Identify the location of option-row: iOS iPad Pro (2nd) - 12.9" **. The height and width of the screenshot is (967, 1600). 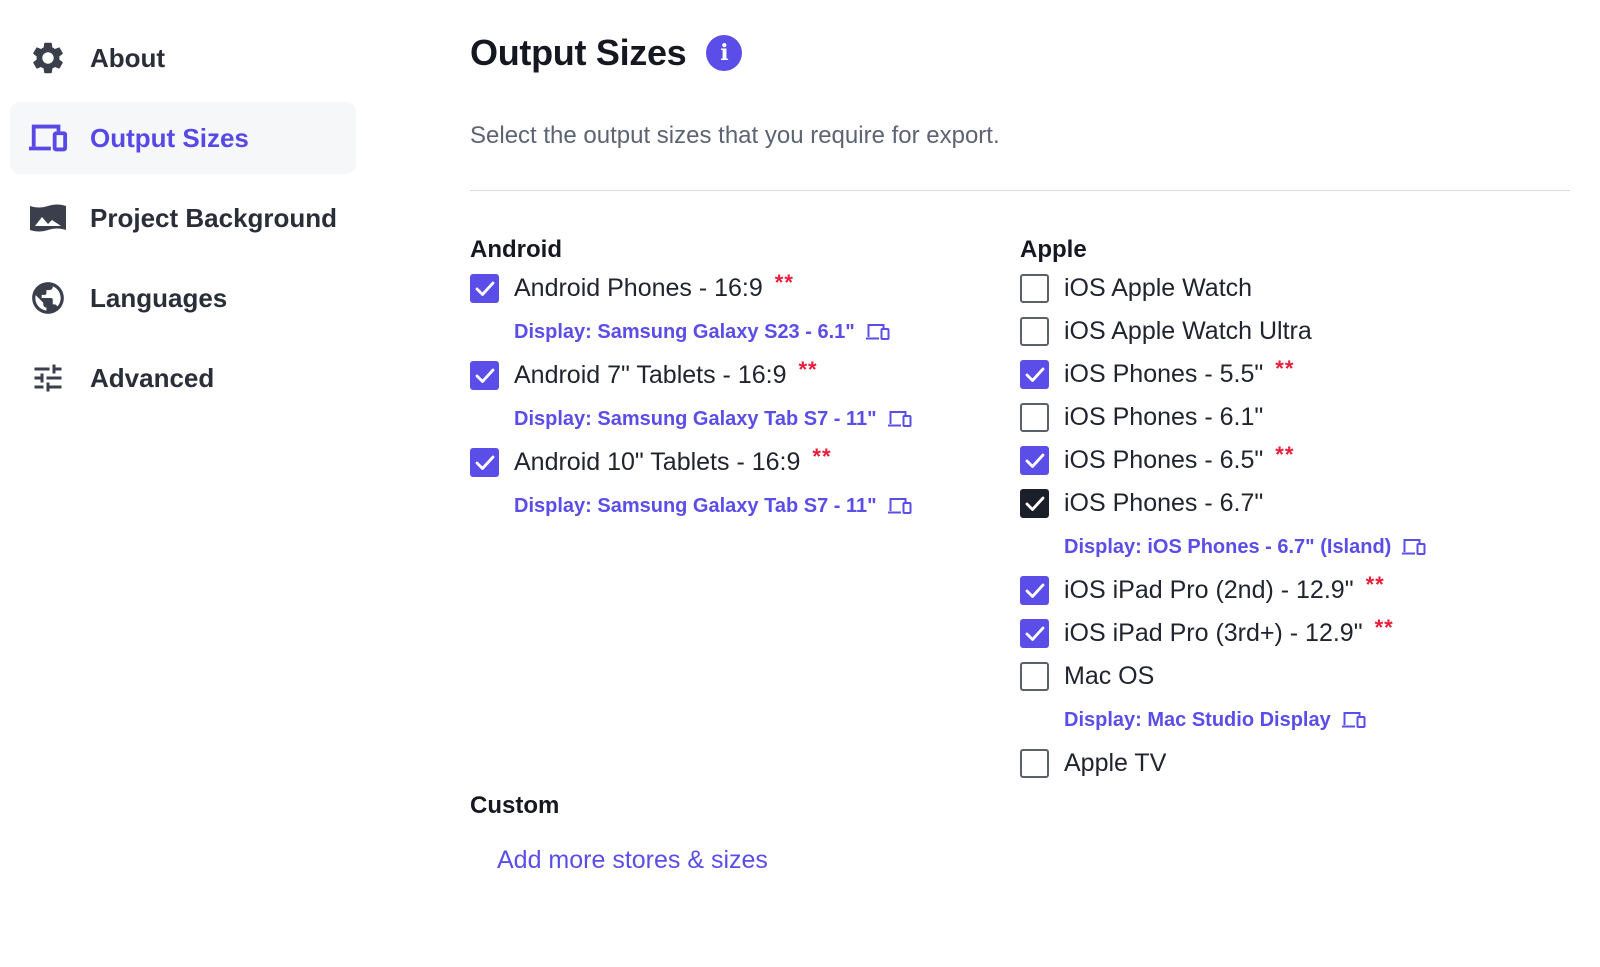
(1295, 590).